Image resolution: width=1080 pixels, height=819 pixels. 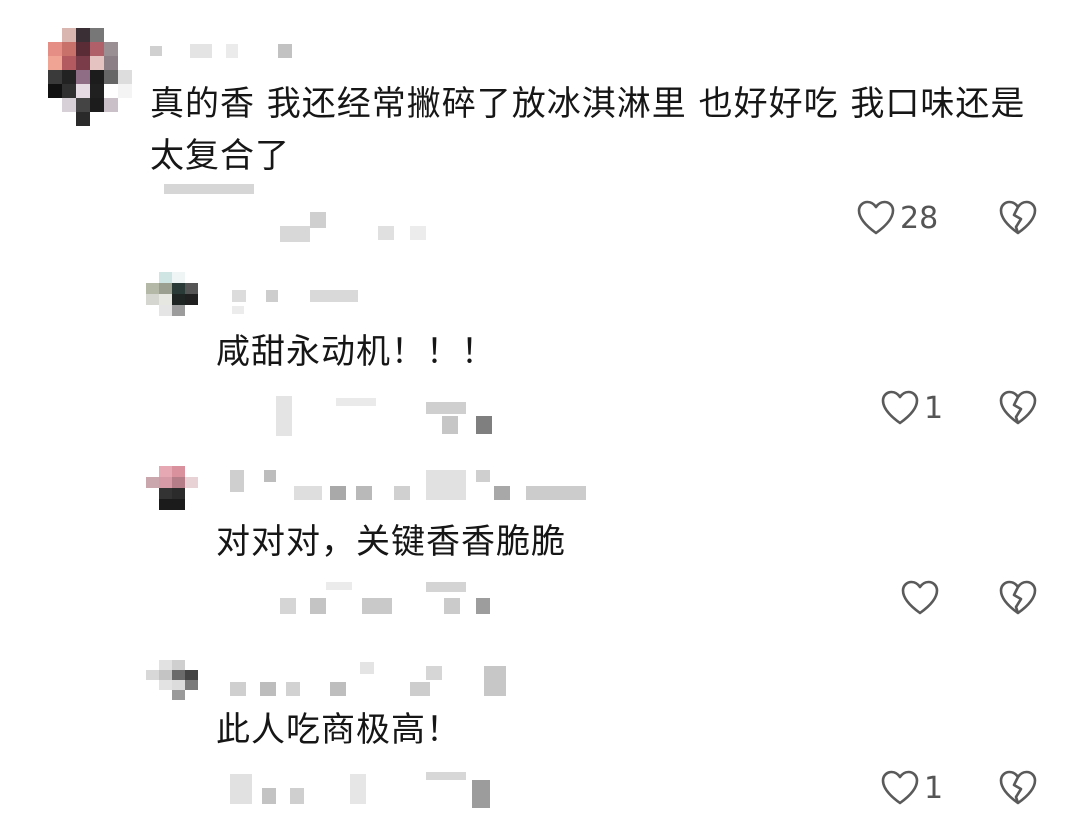 What do you see at coordinates (356, 352) in the screenshot?
I see `comment-text: 咸甜永动机！！！` at bounding box center [356, 352].